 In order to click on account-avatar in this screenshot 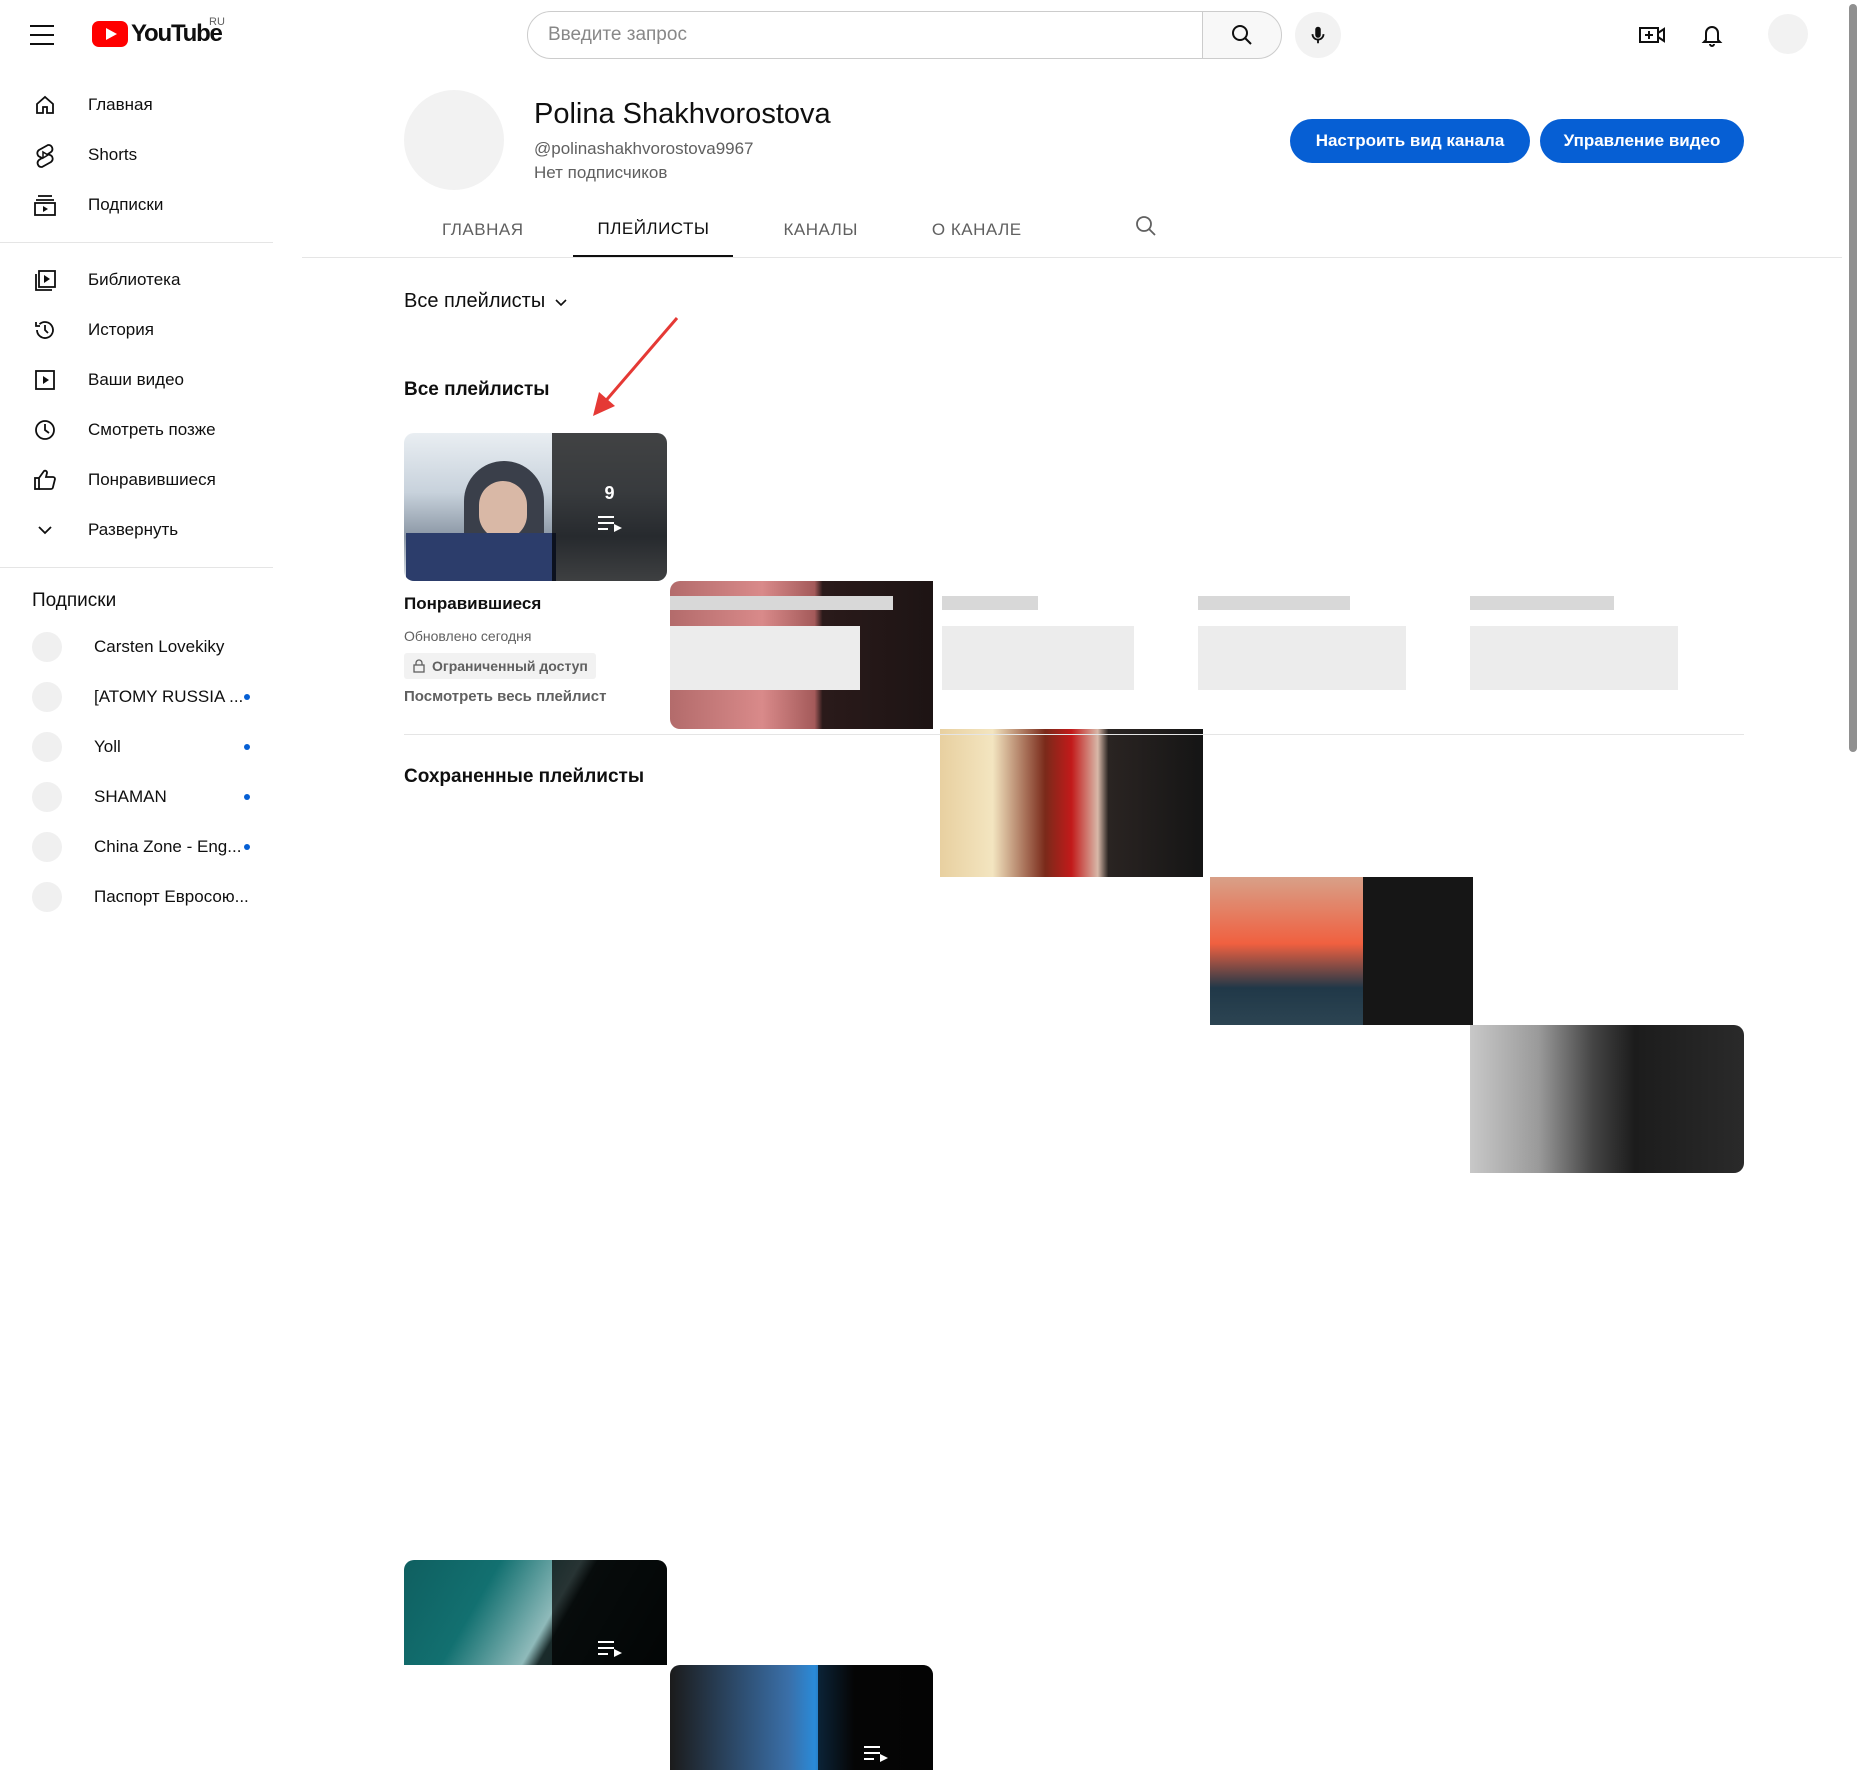, I will do `click(1788, 34)`.